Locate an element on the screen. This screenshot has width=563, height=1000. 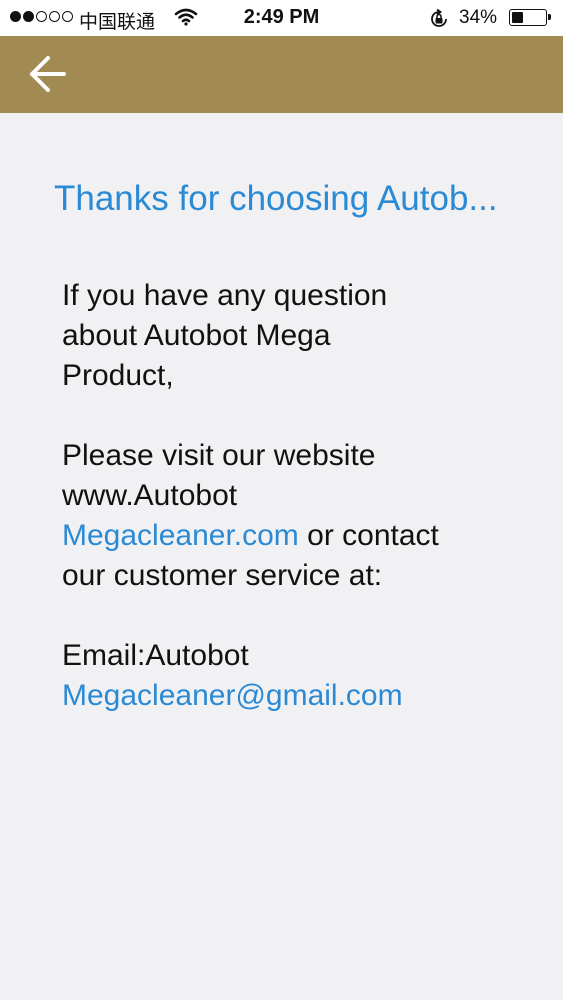
question-line: If you have any question is located at coordinates (225, 295).